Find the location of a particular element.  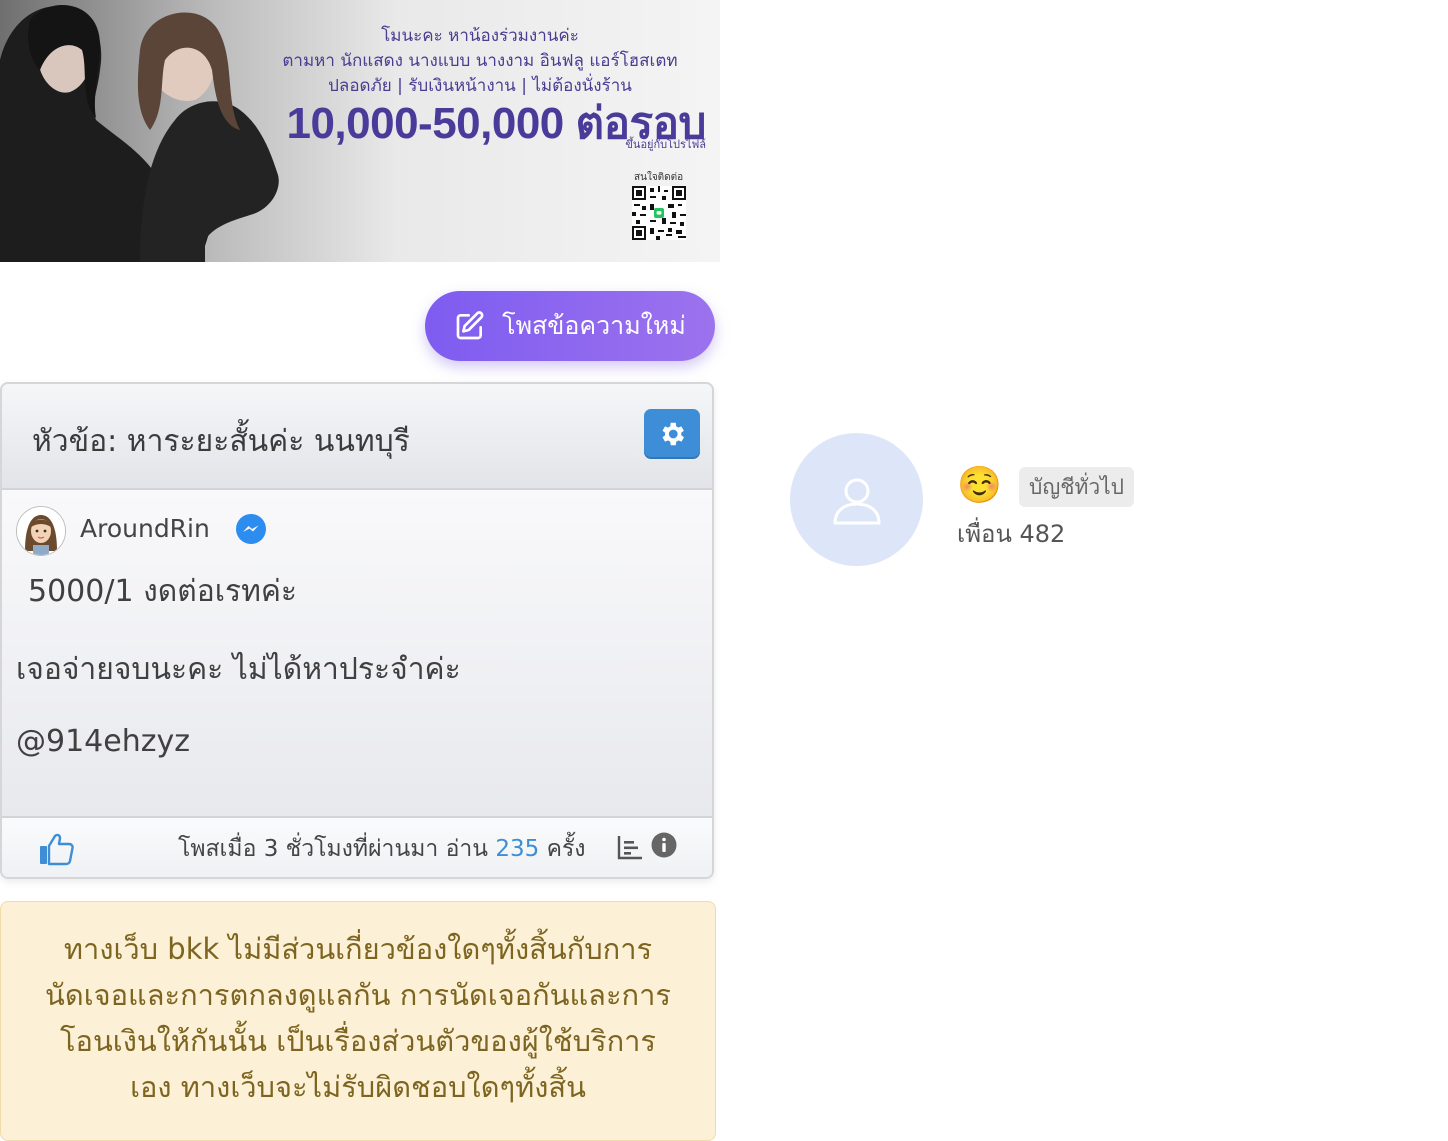

banner-note: ขึ้นอยู่กับโปรไฟล์ is located at coordinates (665, 144).